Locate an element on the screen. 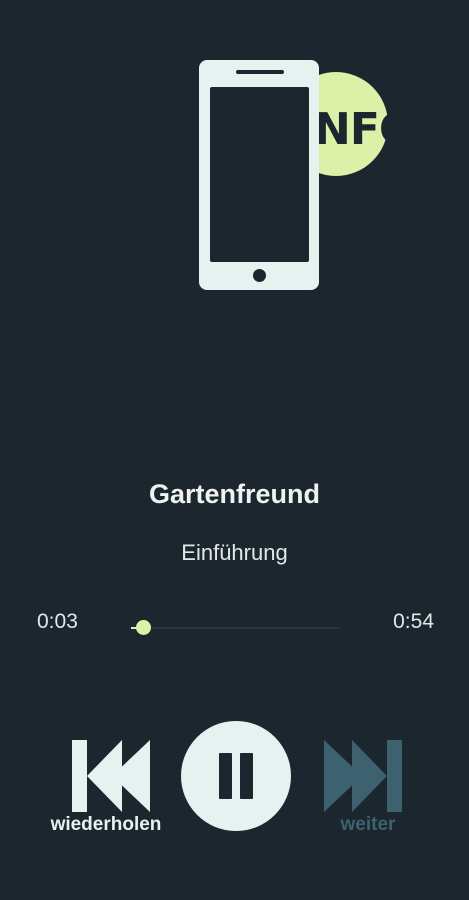  seek-bar-thumb is located at coordinates (143, 627).